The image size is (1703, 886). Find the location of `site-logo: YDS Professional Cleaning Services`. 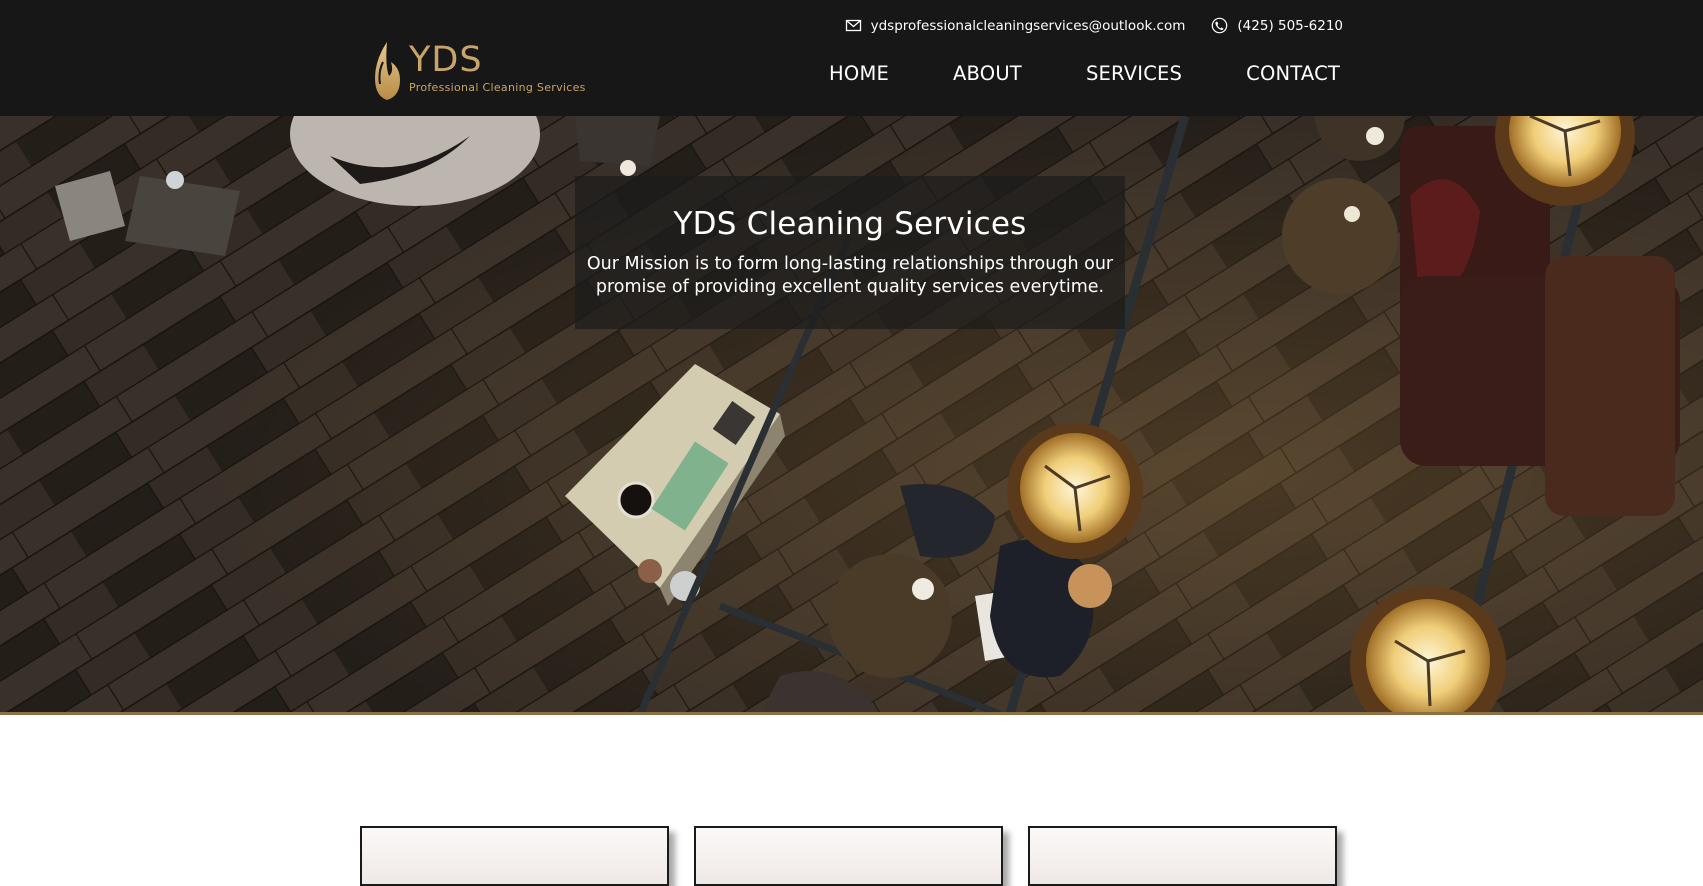

site-logo: YDS Professional Cleaning Services is located at coordinates (476, 71).